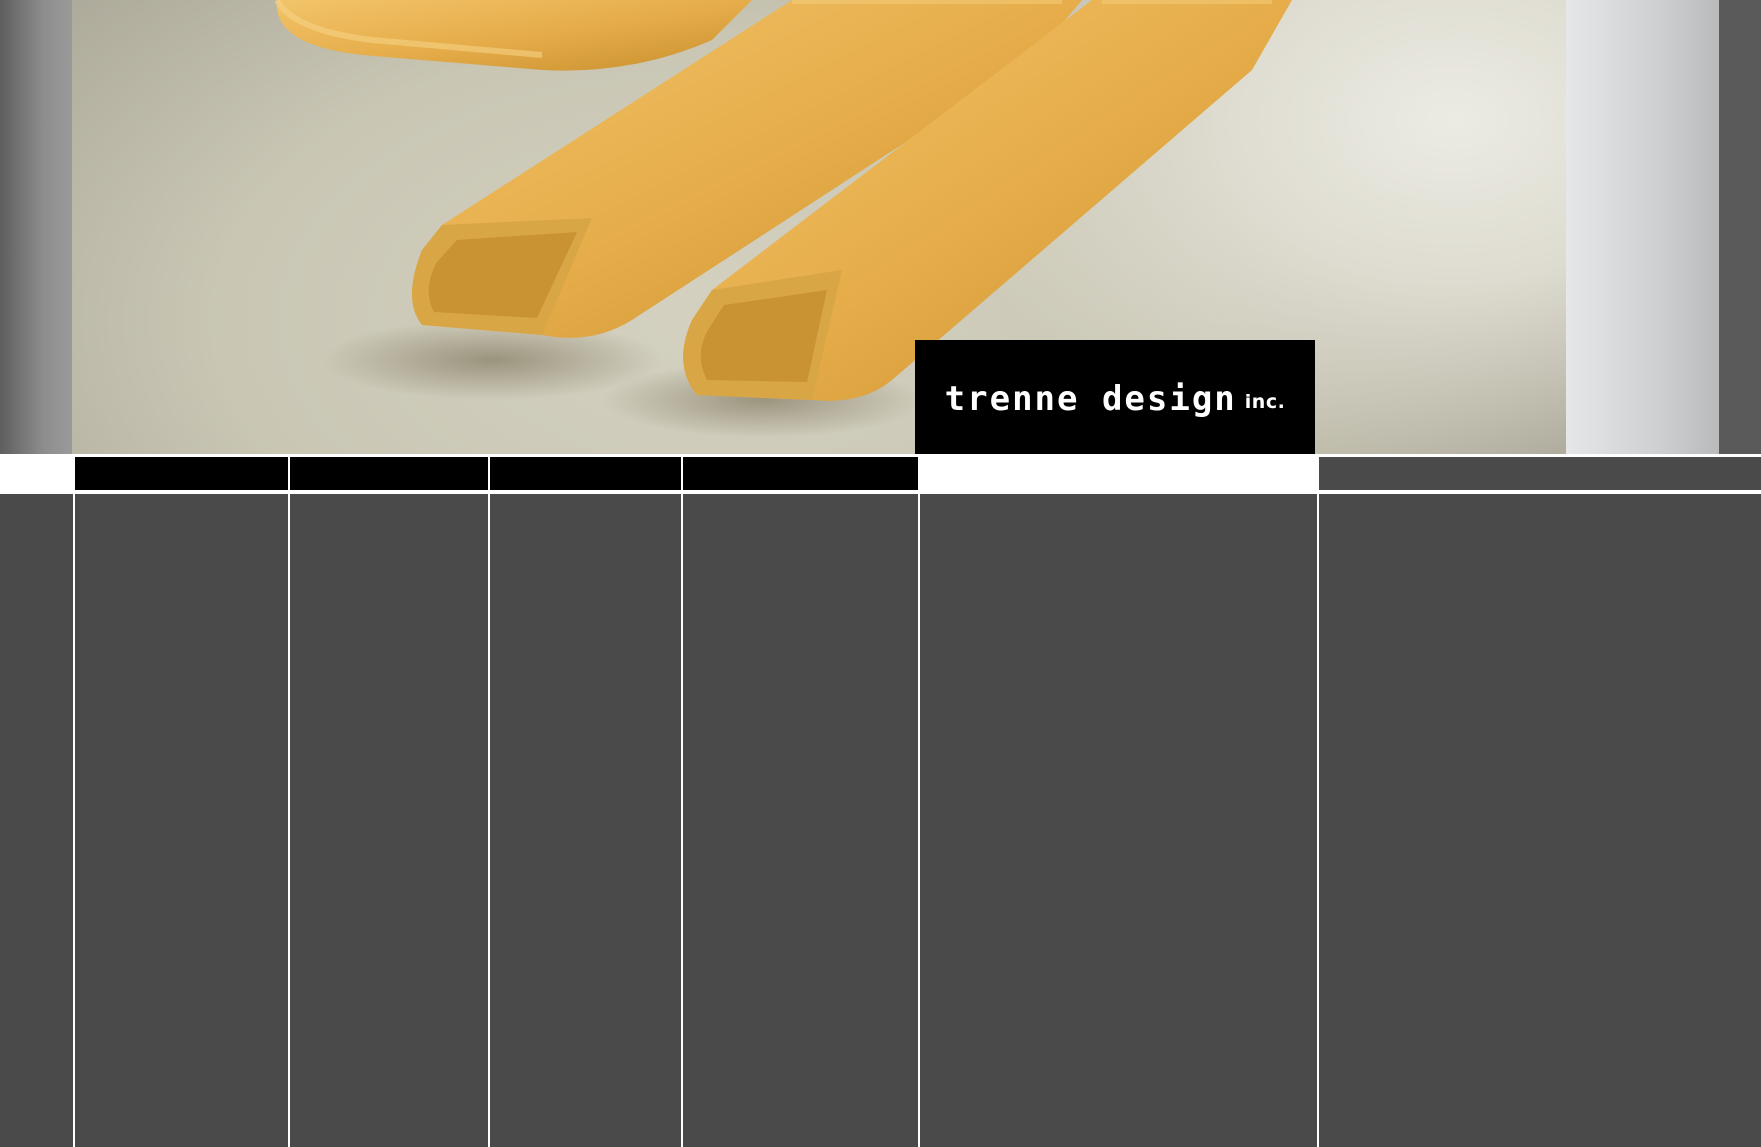 The image size is (1761, 1147). Describe the element at coordinates (36, 820) in the screenshot. I see `column-lead` at that location.